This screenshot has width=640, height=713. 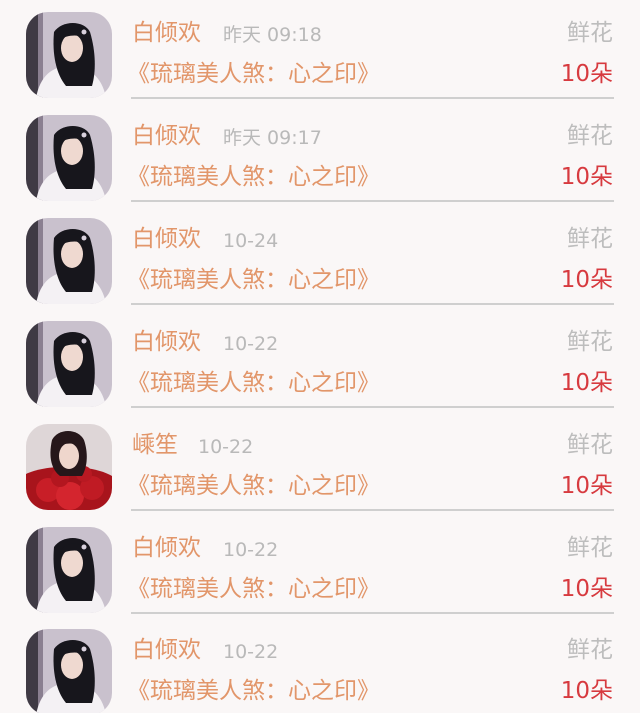 I want to click on send-time: 10-24, so click(x=251, y=241).